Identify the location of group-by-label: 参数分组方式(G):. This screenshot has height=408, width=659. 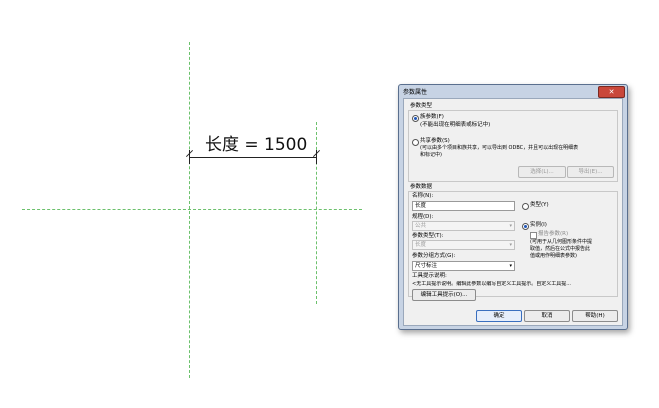
(434, 256).